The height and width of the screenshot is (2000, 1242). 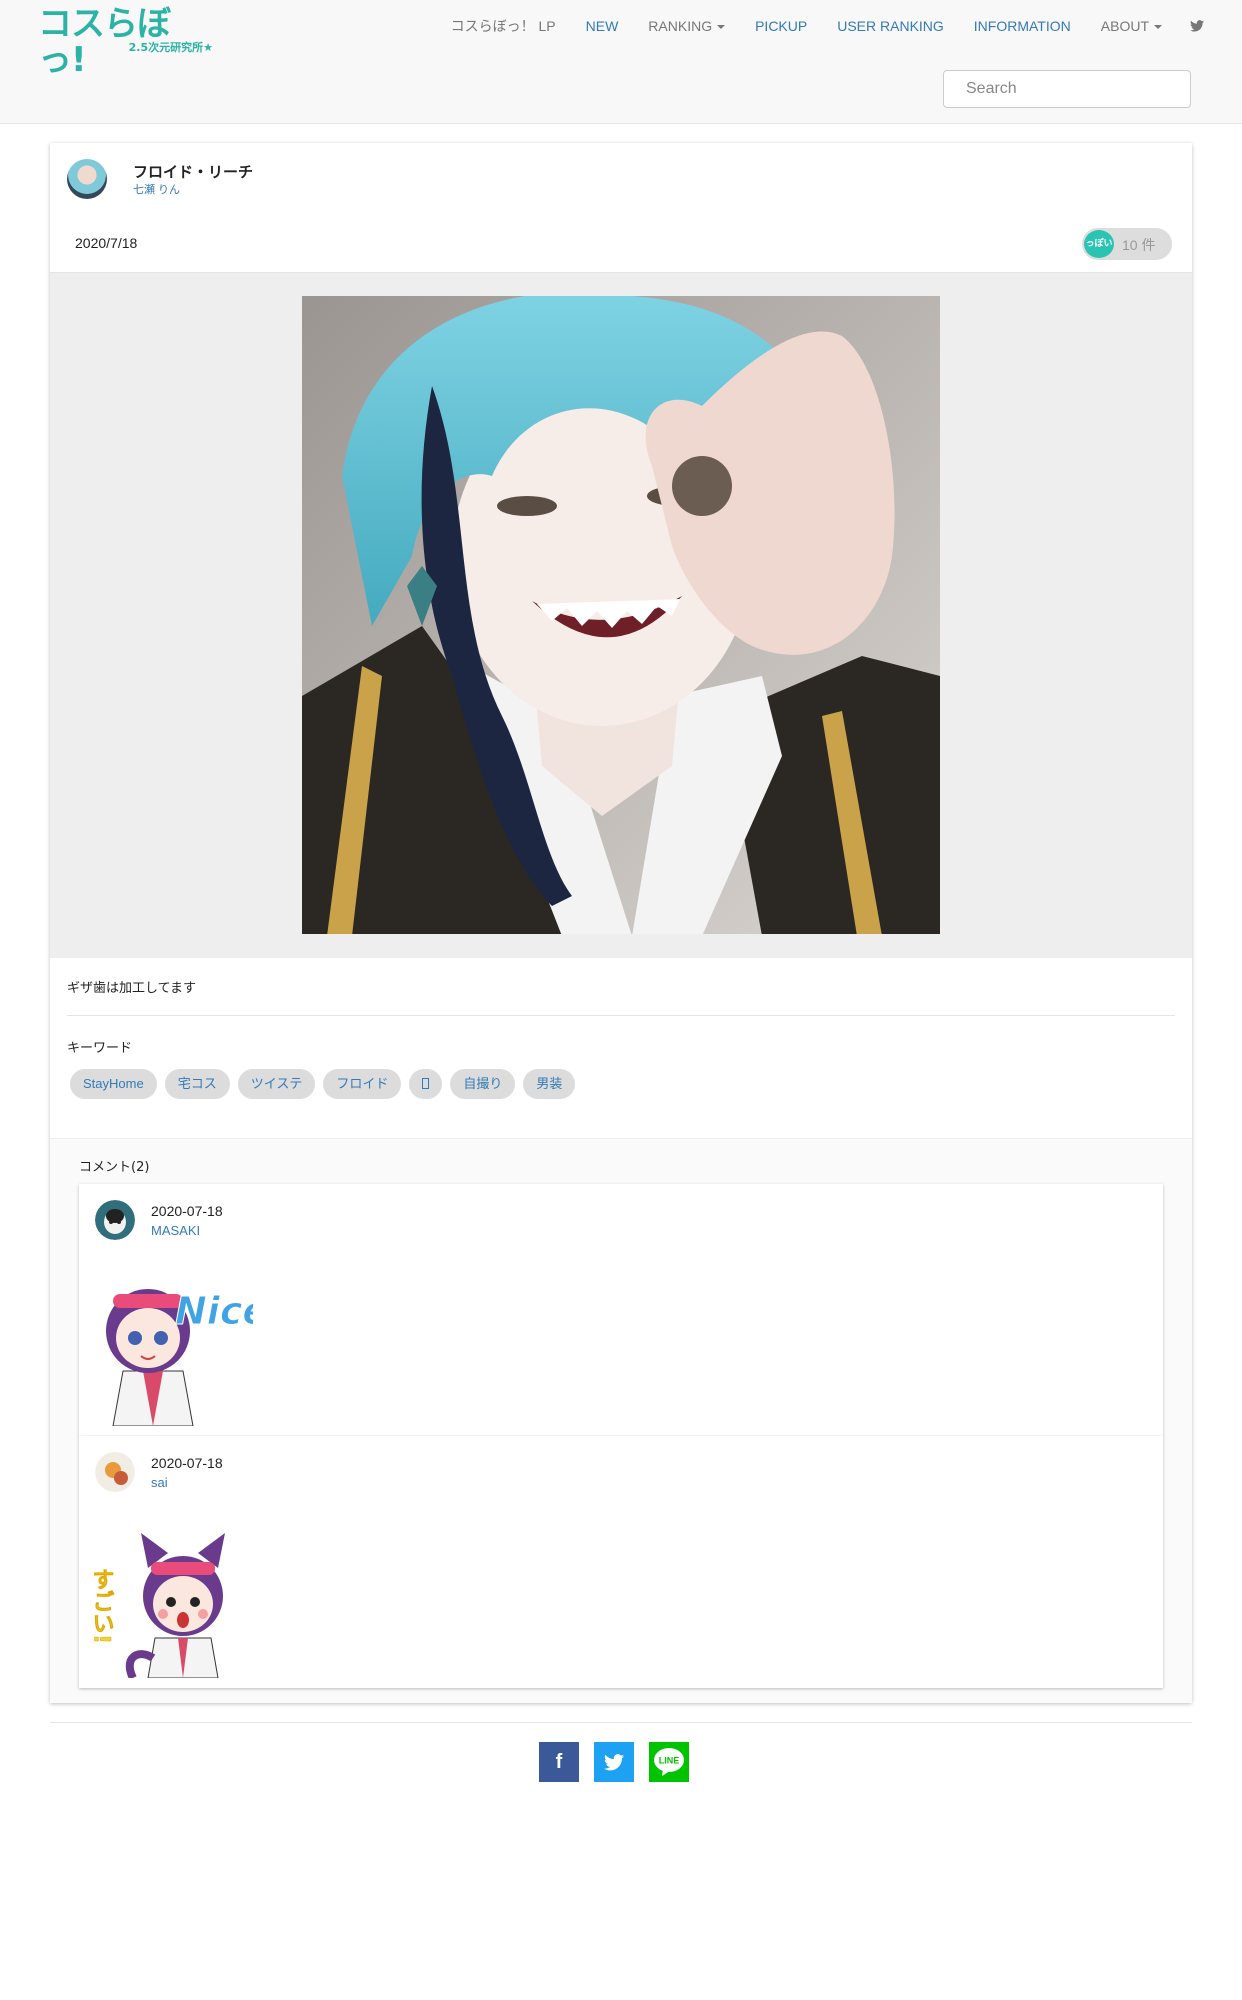 I want to click on line-label: LINE, so click(x=669, y=1761).